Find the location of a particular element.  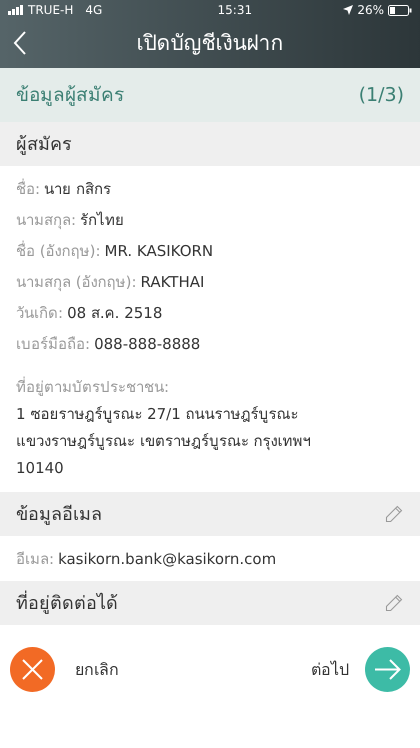

battery-text: 26% is located at coordinates (370, 10).